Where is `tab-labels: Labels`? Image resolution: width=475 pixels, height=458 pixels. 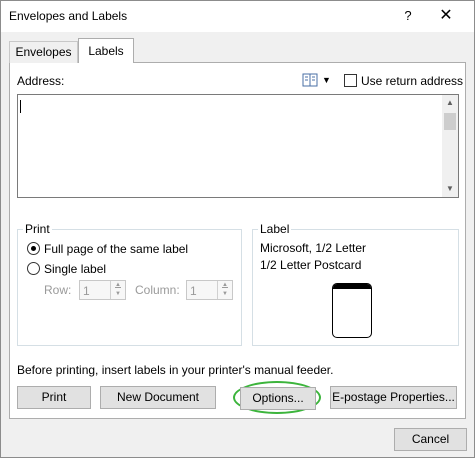
tab-labels: Labels is located at coordinates (106, 50).